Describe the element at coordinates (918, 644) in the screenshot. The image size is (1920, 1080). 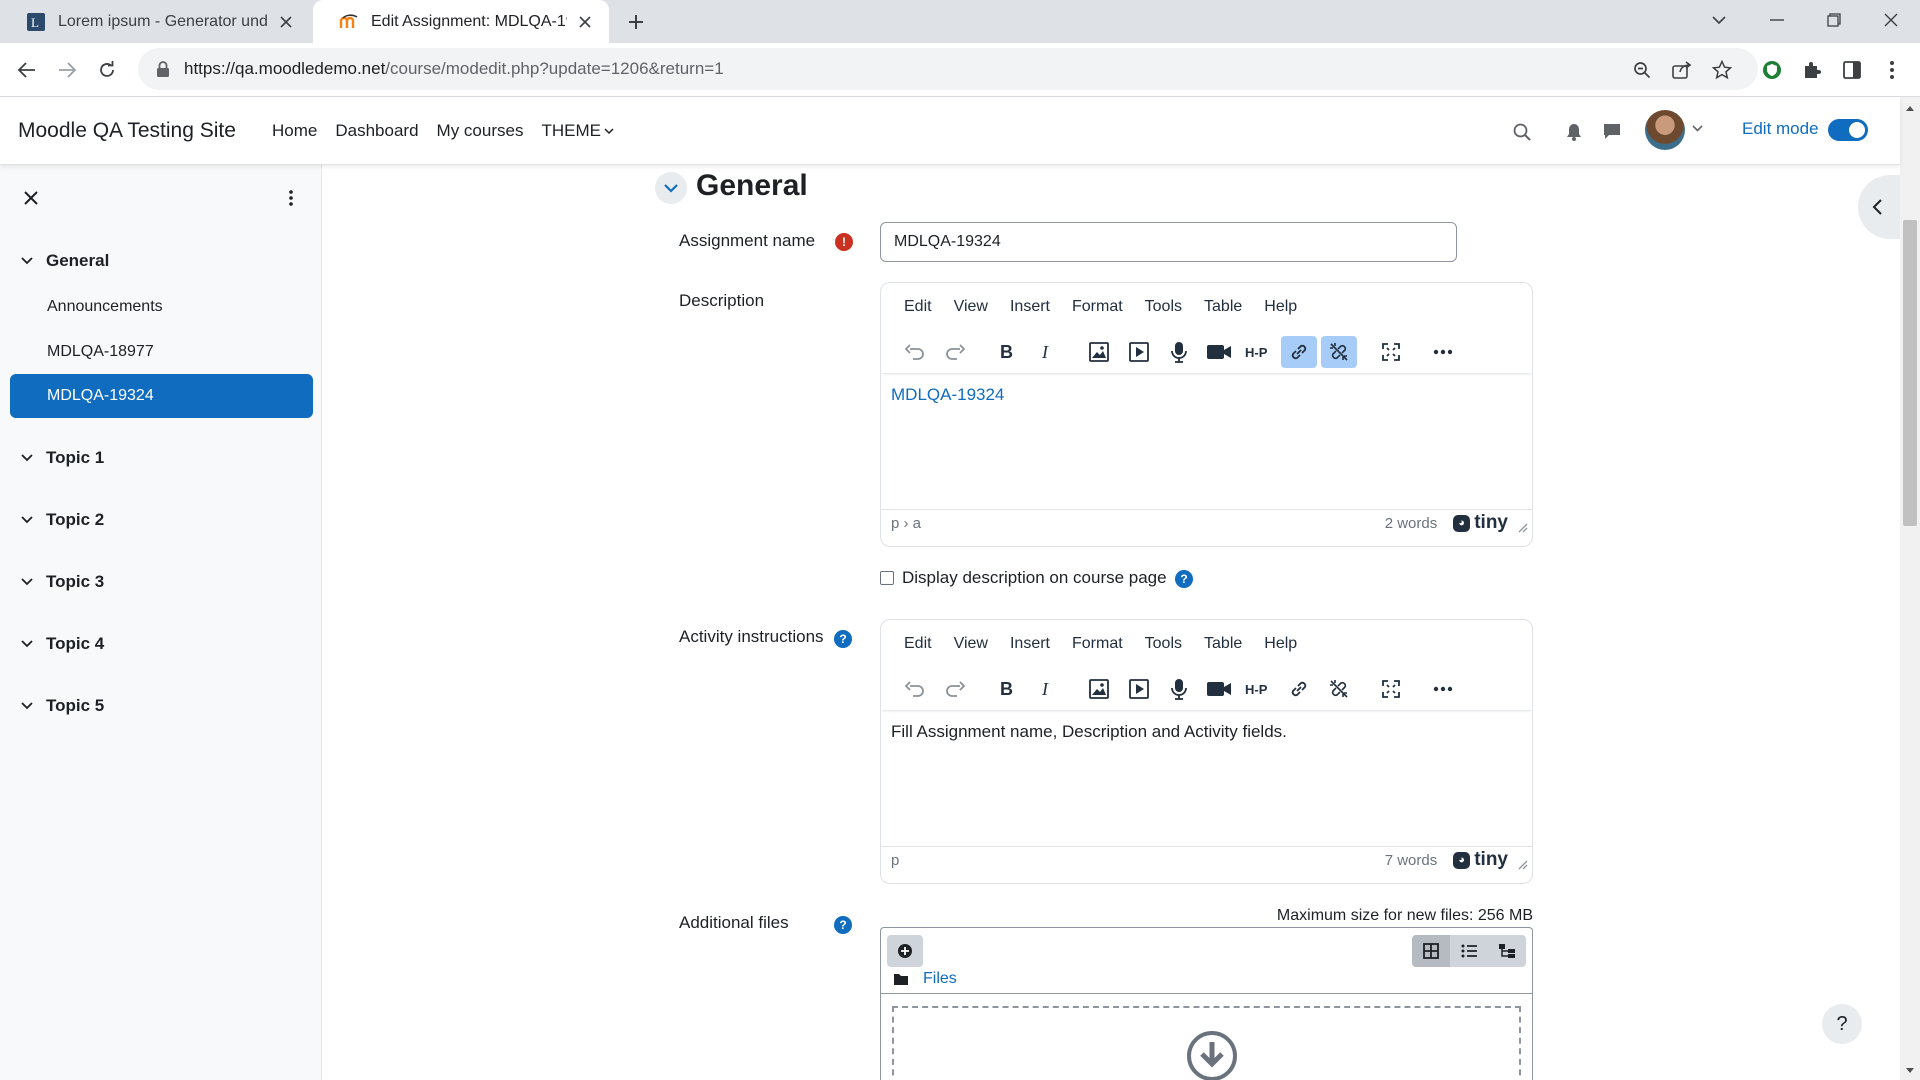
I see `menu-edit: Edit` at that location.